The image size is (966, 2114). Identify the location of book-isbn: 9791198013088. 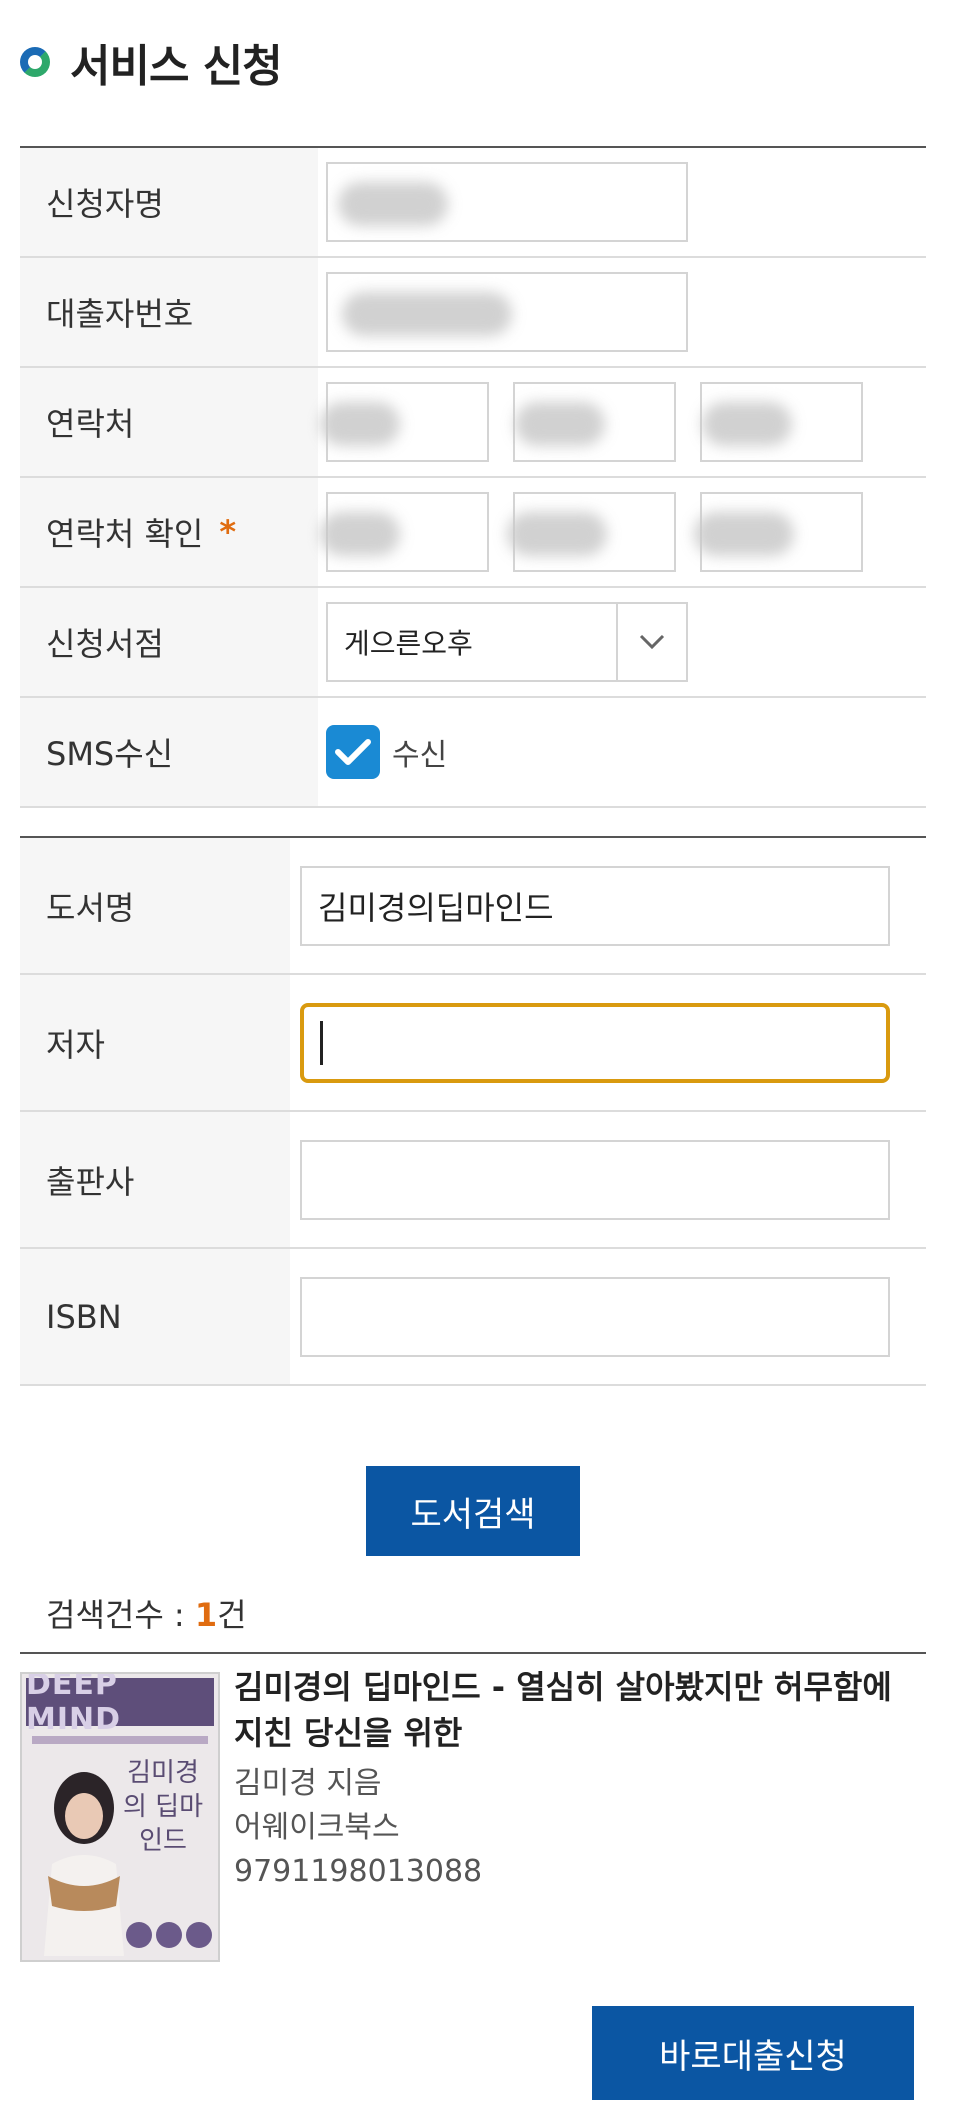
(358, 1871).